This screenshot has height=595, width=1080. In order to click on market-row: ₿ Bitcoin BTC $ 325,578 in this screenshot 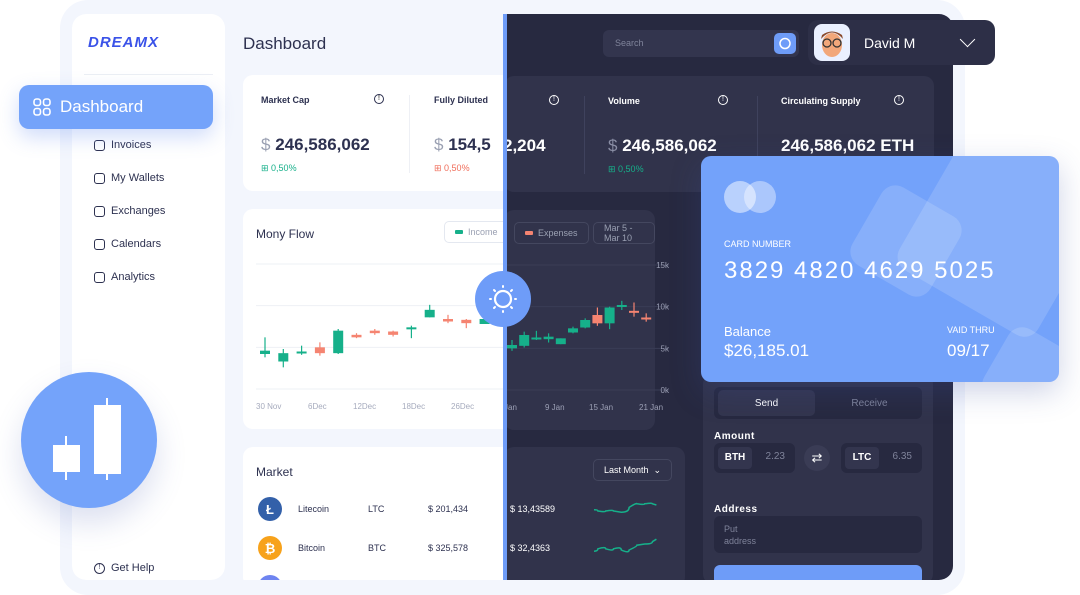, I will do `click(363, 548)`.